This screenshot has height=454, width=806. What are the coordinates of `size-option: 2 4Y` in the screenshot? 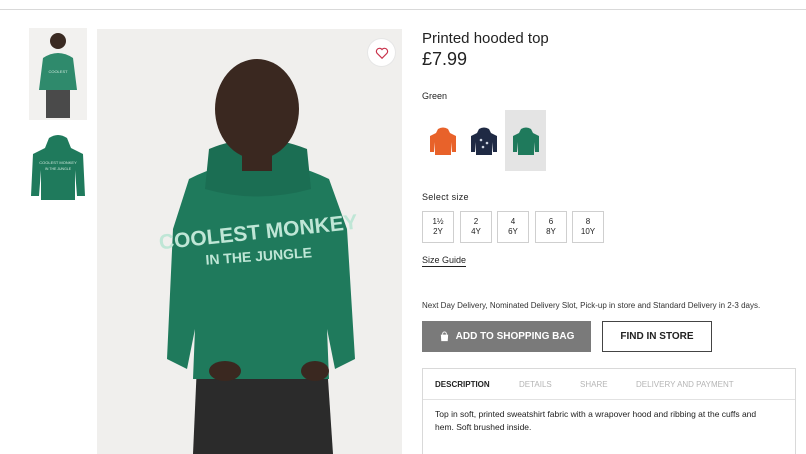 It's located at (476, 227).